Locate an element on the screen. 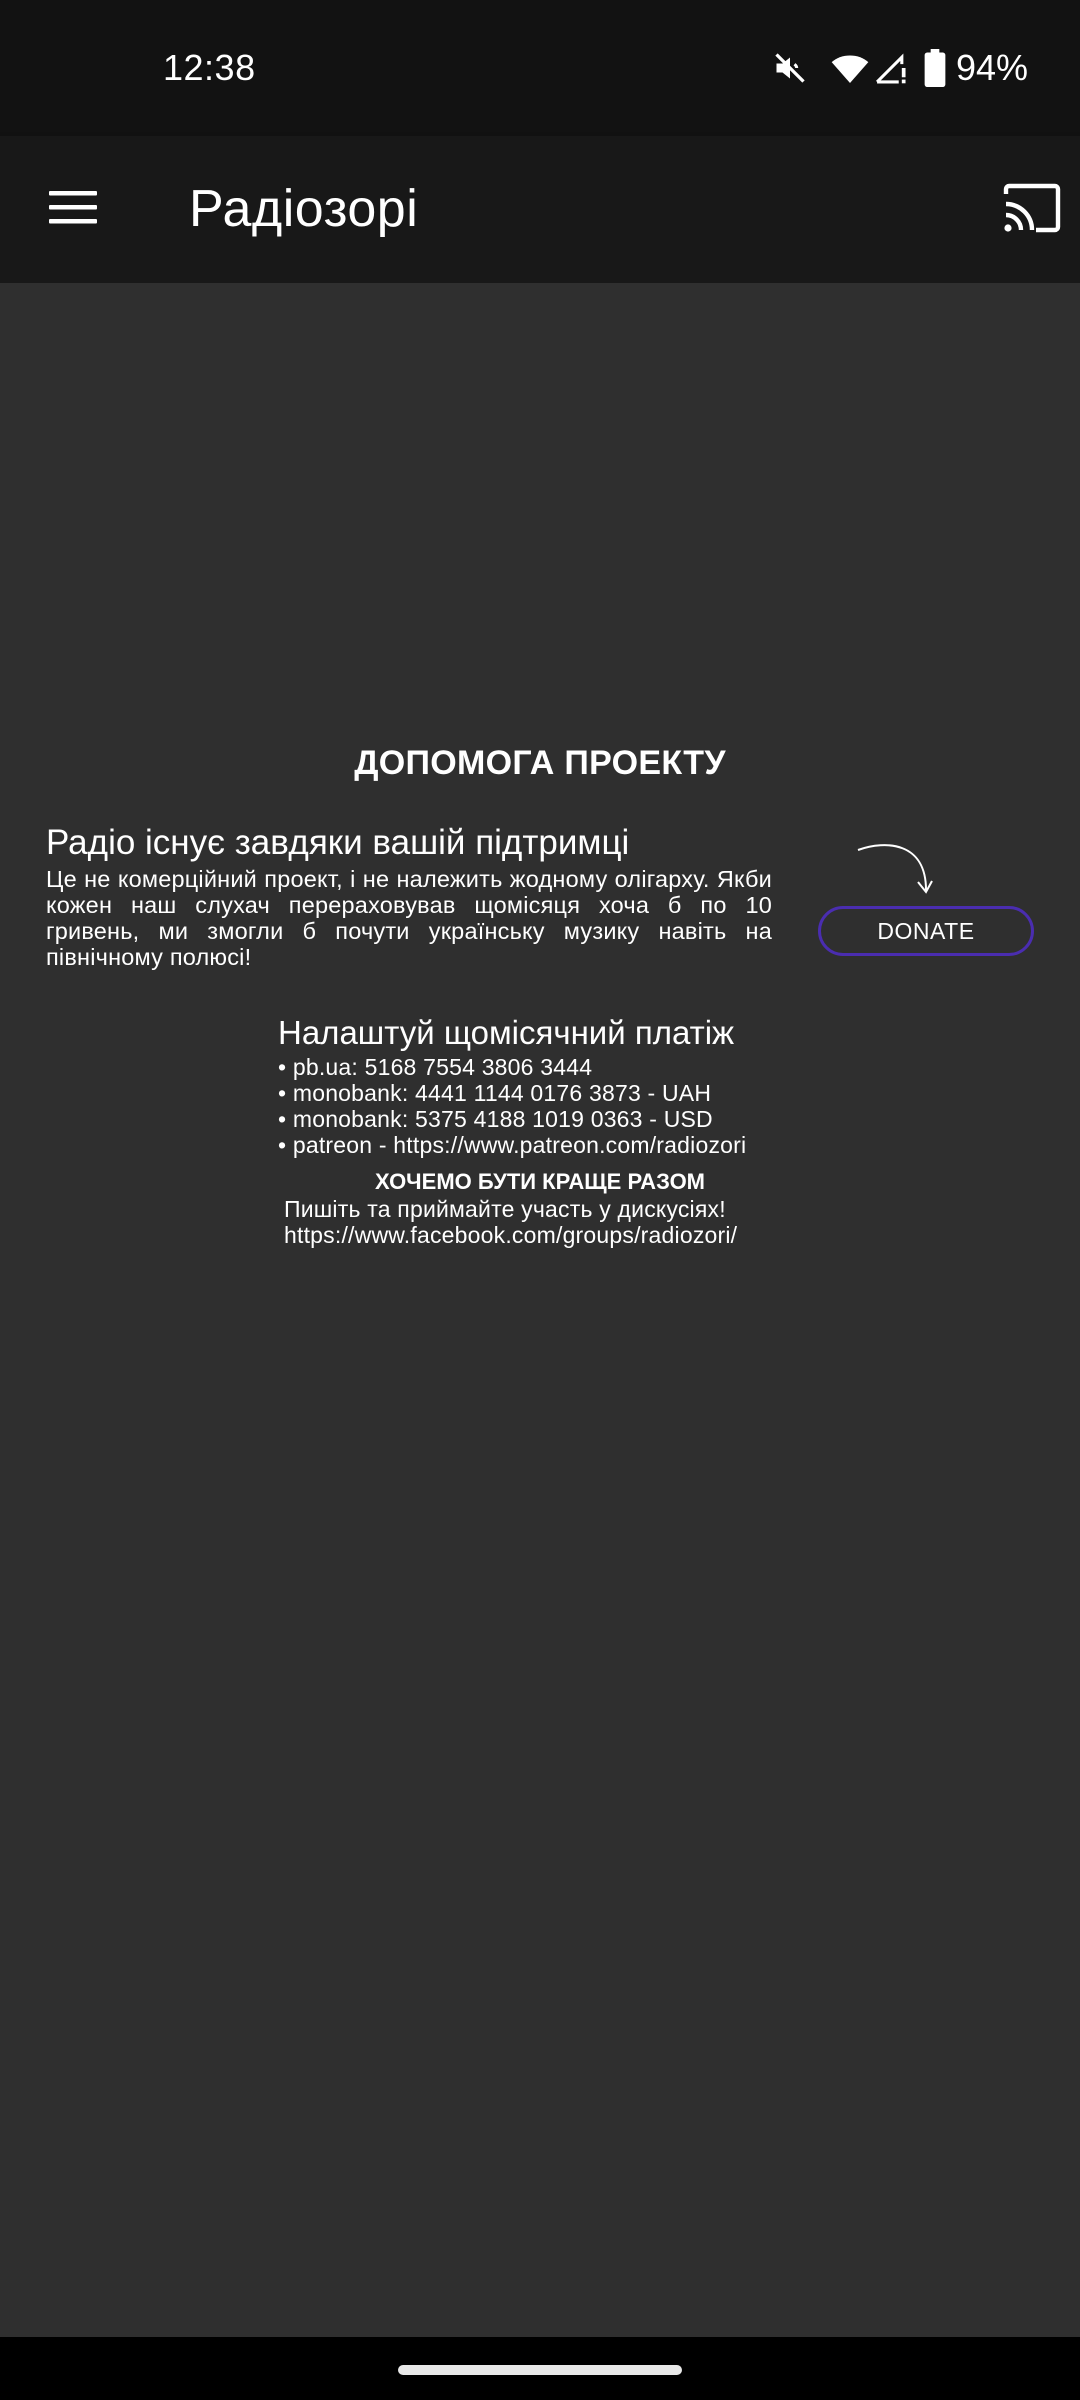 Image resolution: width=1080 pixels, height=2400 pixels. hamburger-menu-icon is located at coordinates (73, 209).